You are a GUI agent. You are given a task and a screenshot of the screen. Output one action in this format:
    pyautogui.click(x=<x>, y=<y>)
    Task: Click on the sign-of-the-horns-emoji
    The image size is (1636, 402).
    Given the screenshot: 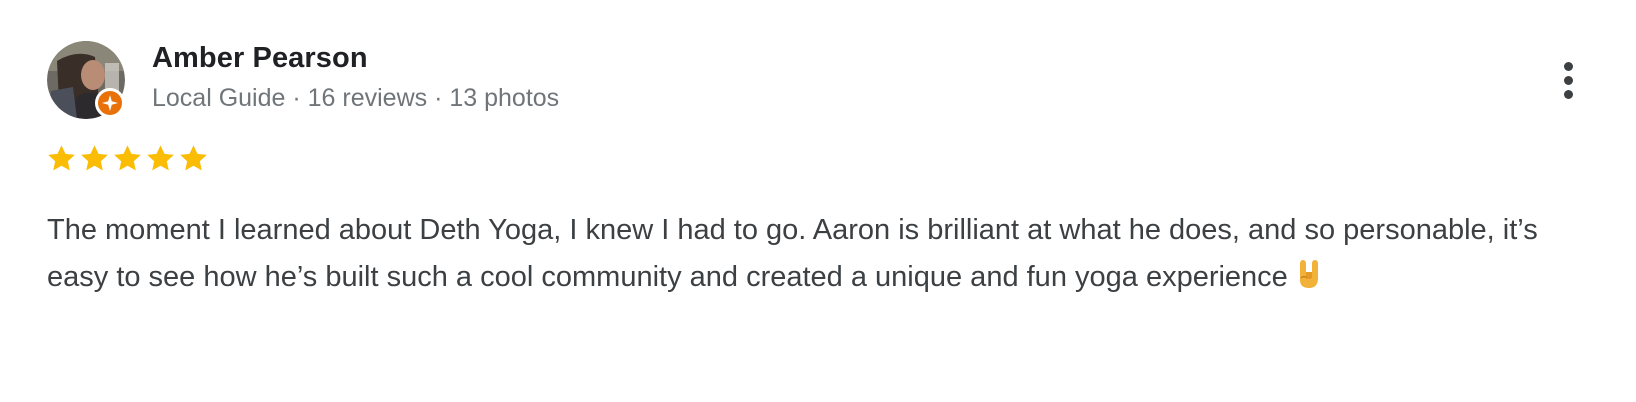 What is the action you would take?
    pyautogui.click(x=1309, y=281)
    